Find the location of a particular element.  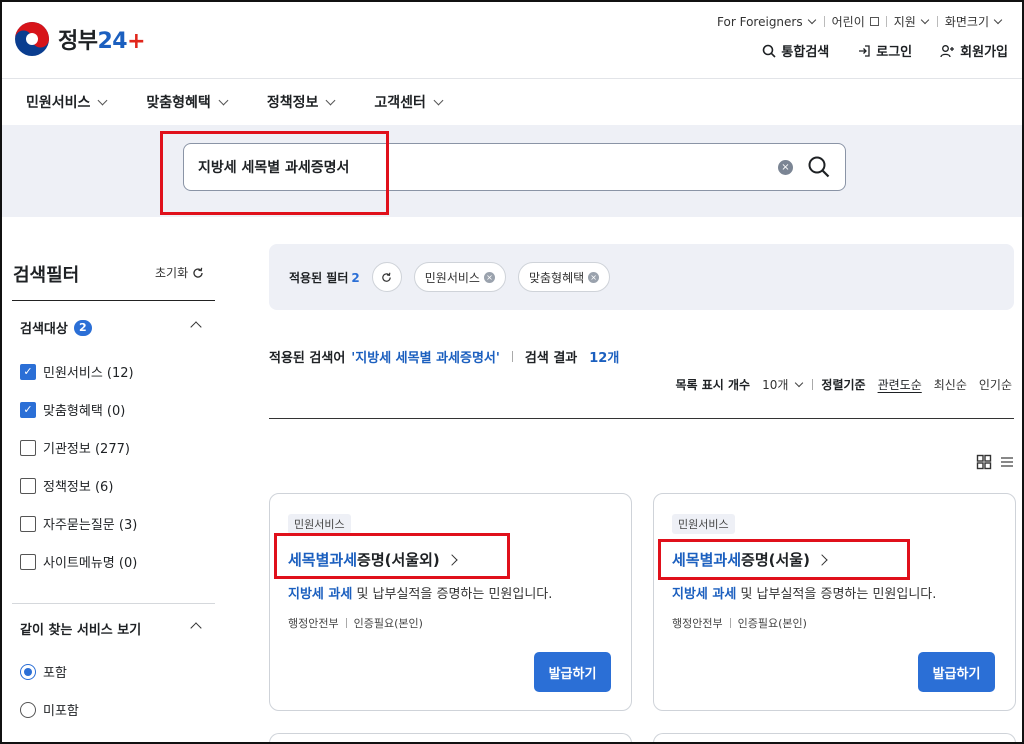

sort-relevance: 관련도순 is located at coordinates (900, 384).